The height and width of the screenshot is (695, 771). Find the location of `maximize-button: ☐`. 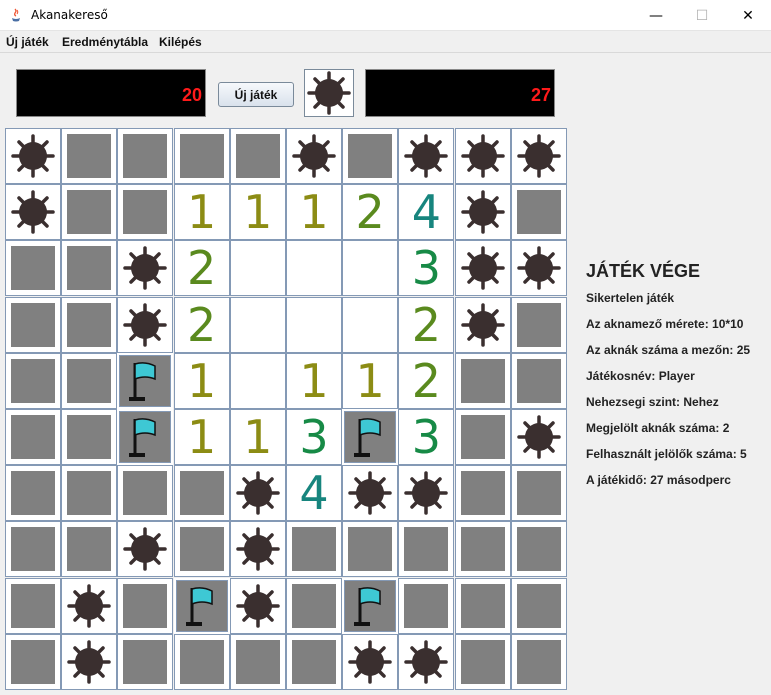

maximize-button: ☐ is located at coordinates (702, 15).